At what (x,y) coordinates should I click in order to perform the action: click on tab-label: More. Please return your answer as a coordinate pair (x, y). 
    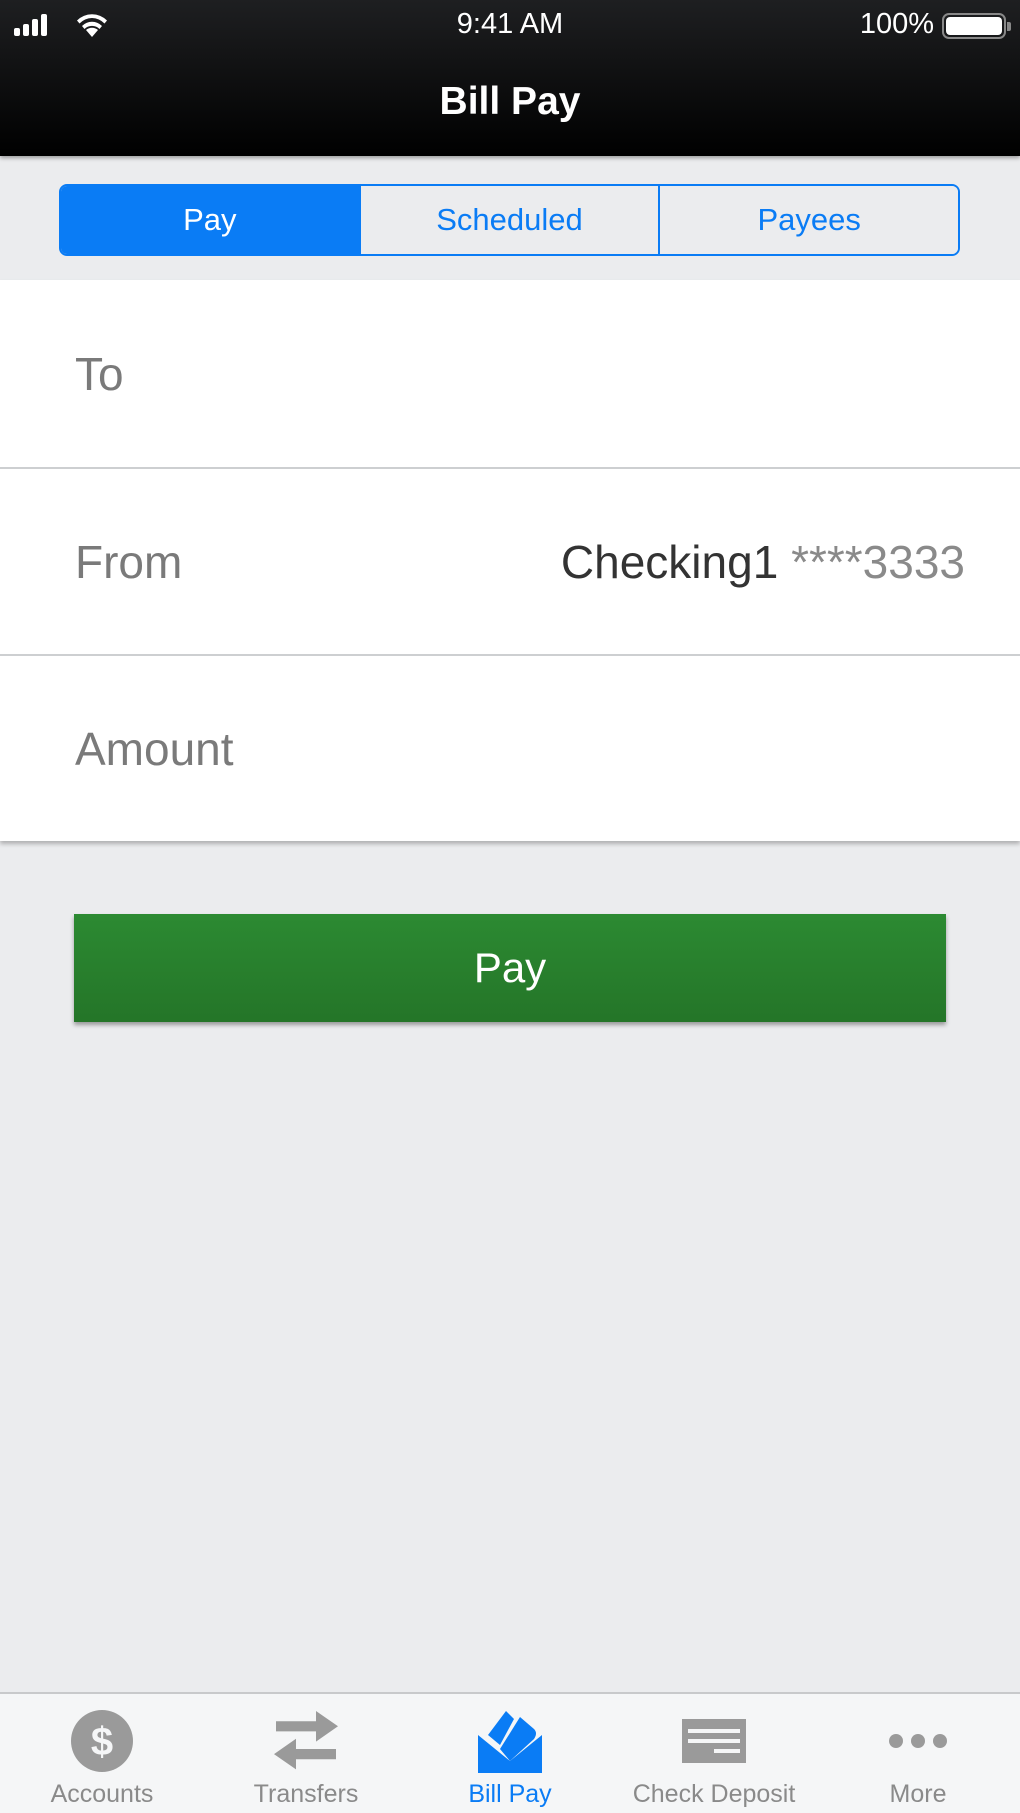
    Looking at the image, I should click on (918, 1794).